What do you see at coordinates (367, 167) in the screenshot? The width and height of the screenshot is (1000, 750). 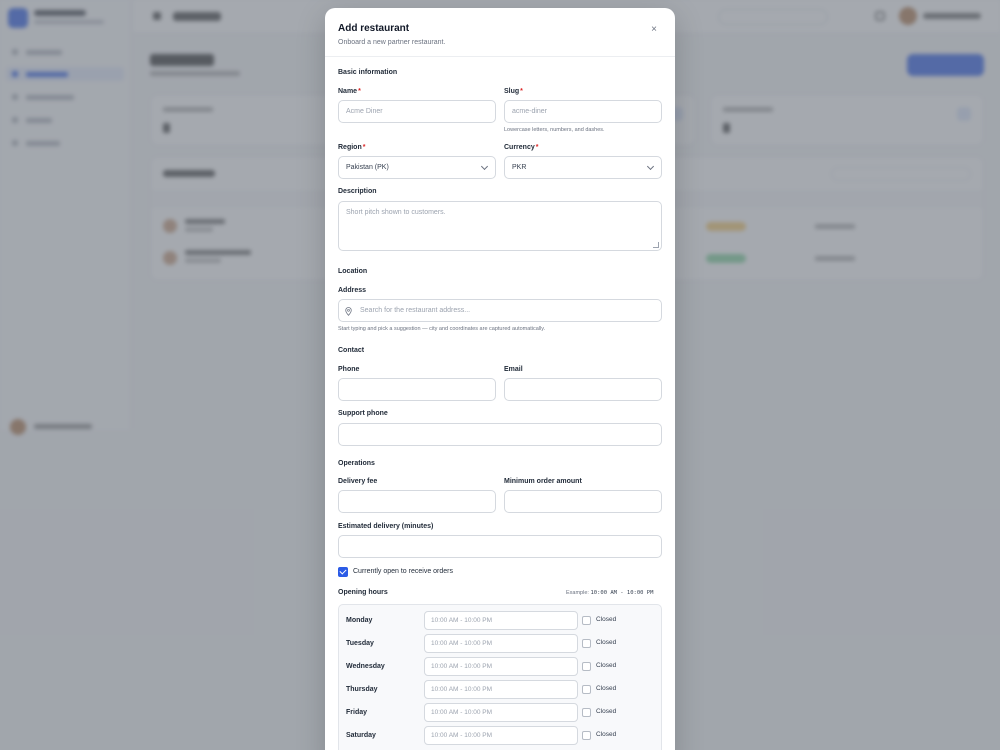 I see `region-value: Pakistan (PK)` at bounding box center [367, 167].